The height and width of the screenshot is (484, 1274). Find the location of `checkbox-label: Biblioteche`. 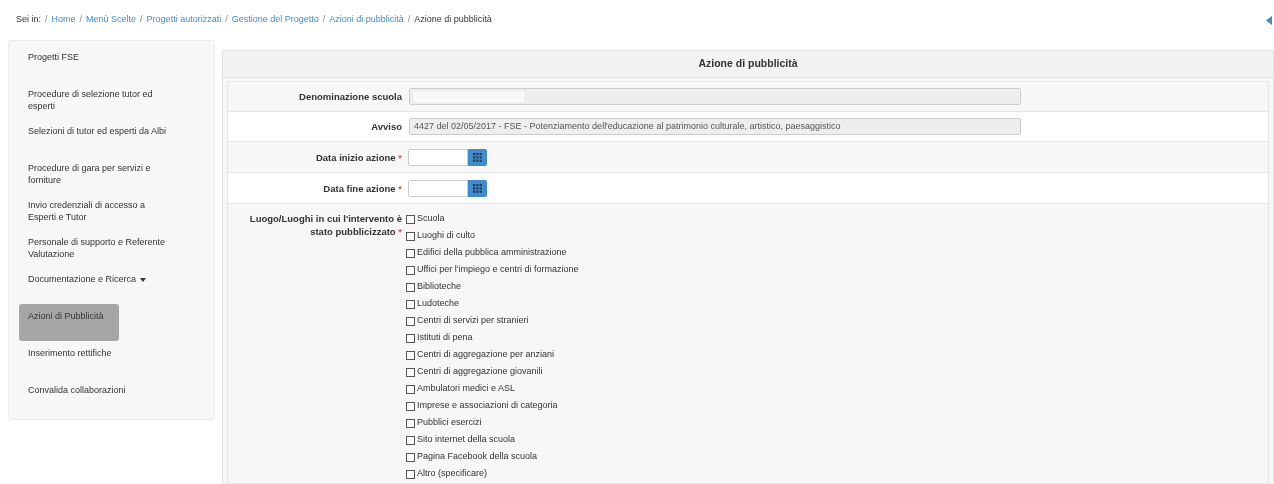

checkbox-label: Biblioteche is located at coordinates (439, 287).